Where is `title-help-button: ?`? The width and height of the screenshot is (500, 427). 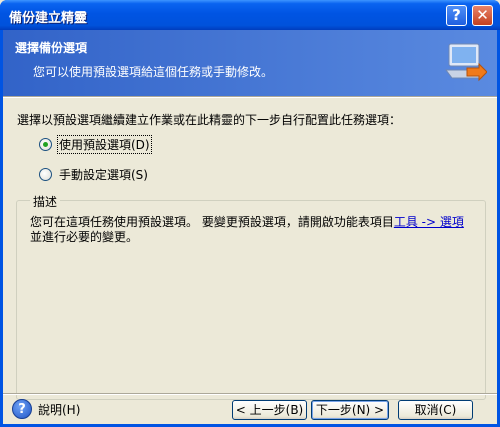
title-help-button: ? is located at coordinates (456, 15).